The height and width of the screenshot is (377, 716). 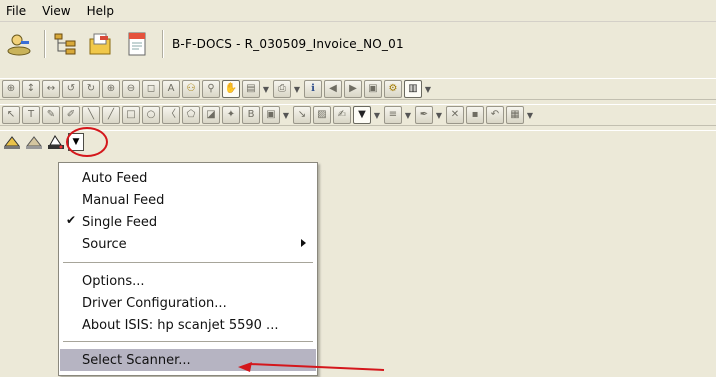 I want to click on document-title: B-F-DOCS - R_030509_Invoice_NO_01, so click(x=288, y=44).